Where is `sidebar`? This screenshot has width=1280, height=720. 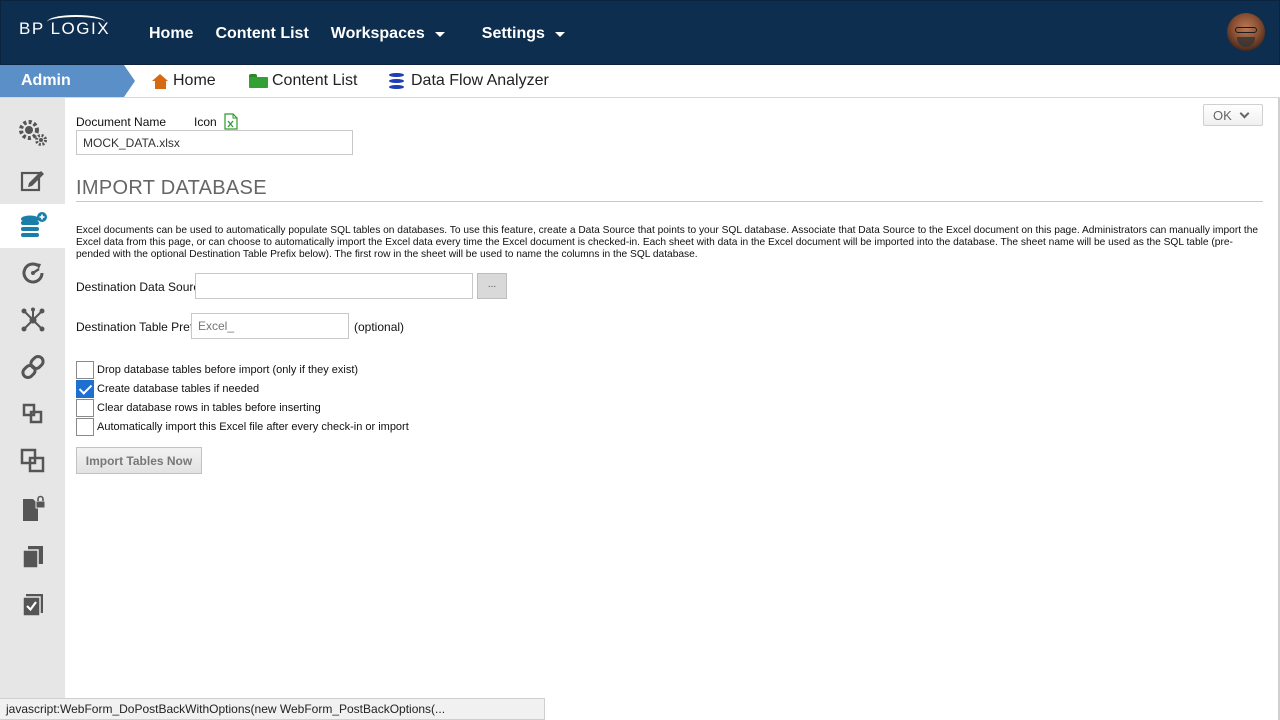
sidebar is located at coordinates (32, 409).